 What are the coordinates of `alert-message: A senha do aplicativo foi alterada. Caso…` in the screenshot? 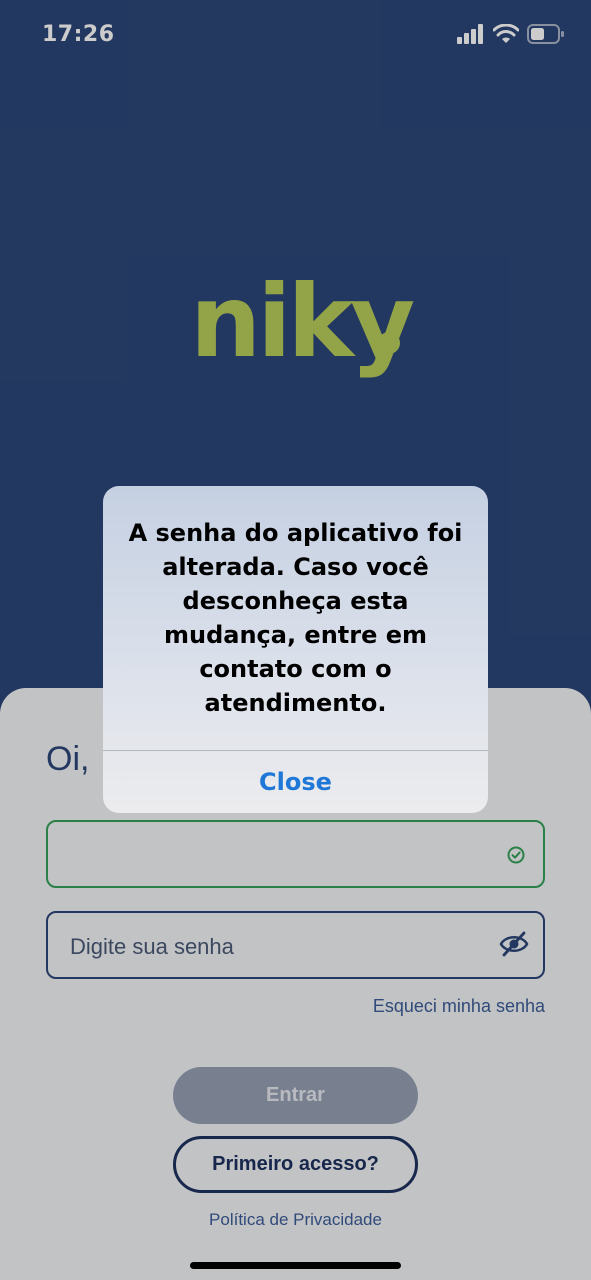 It's located at (295, 618).